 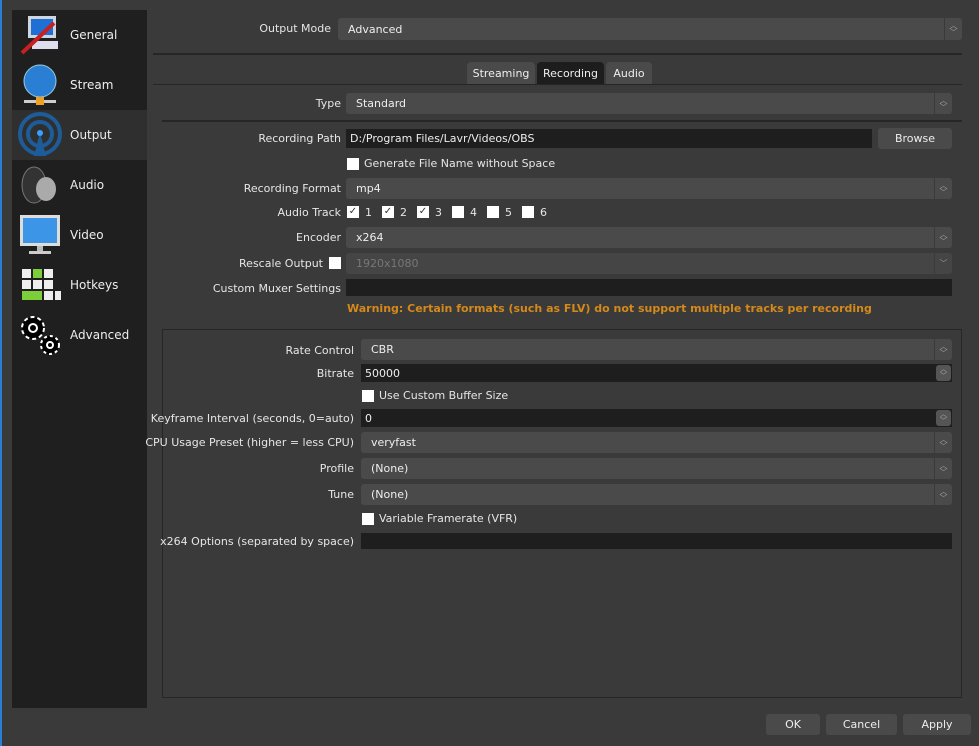 I want to click on tab-recording: Recording, so click(x=570, y=73).